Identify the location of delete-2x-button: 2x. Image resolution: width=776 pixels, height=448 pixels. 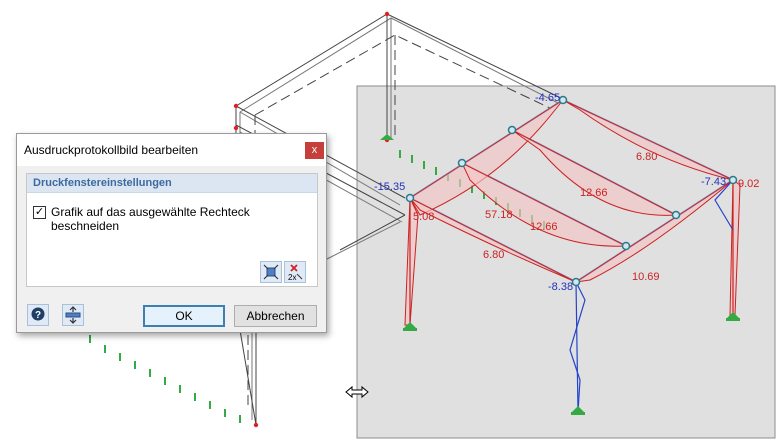
(295, 272).